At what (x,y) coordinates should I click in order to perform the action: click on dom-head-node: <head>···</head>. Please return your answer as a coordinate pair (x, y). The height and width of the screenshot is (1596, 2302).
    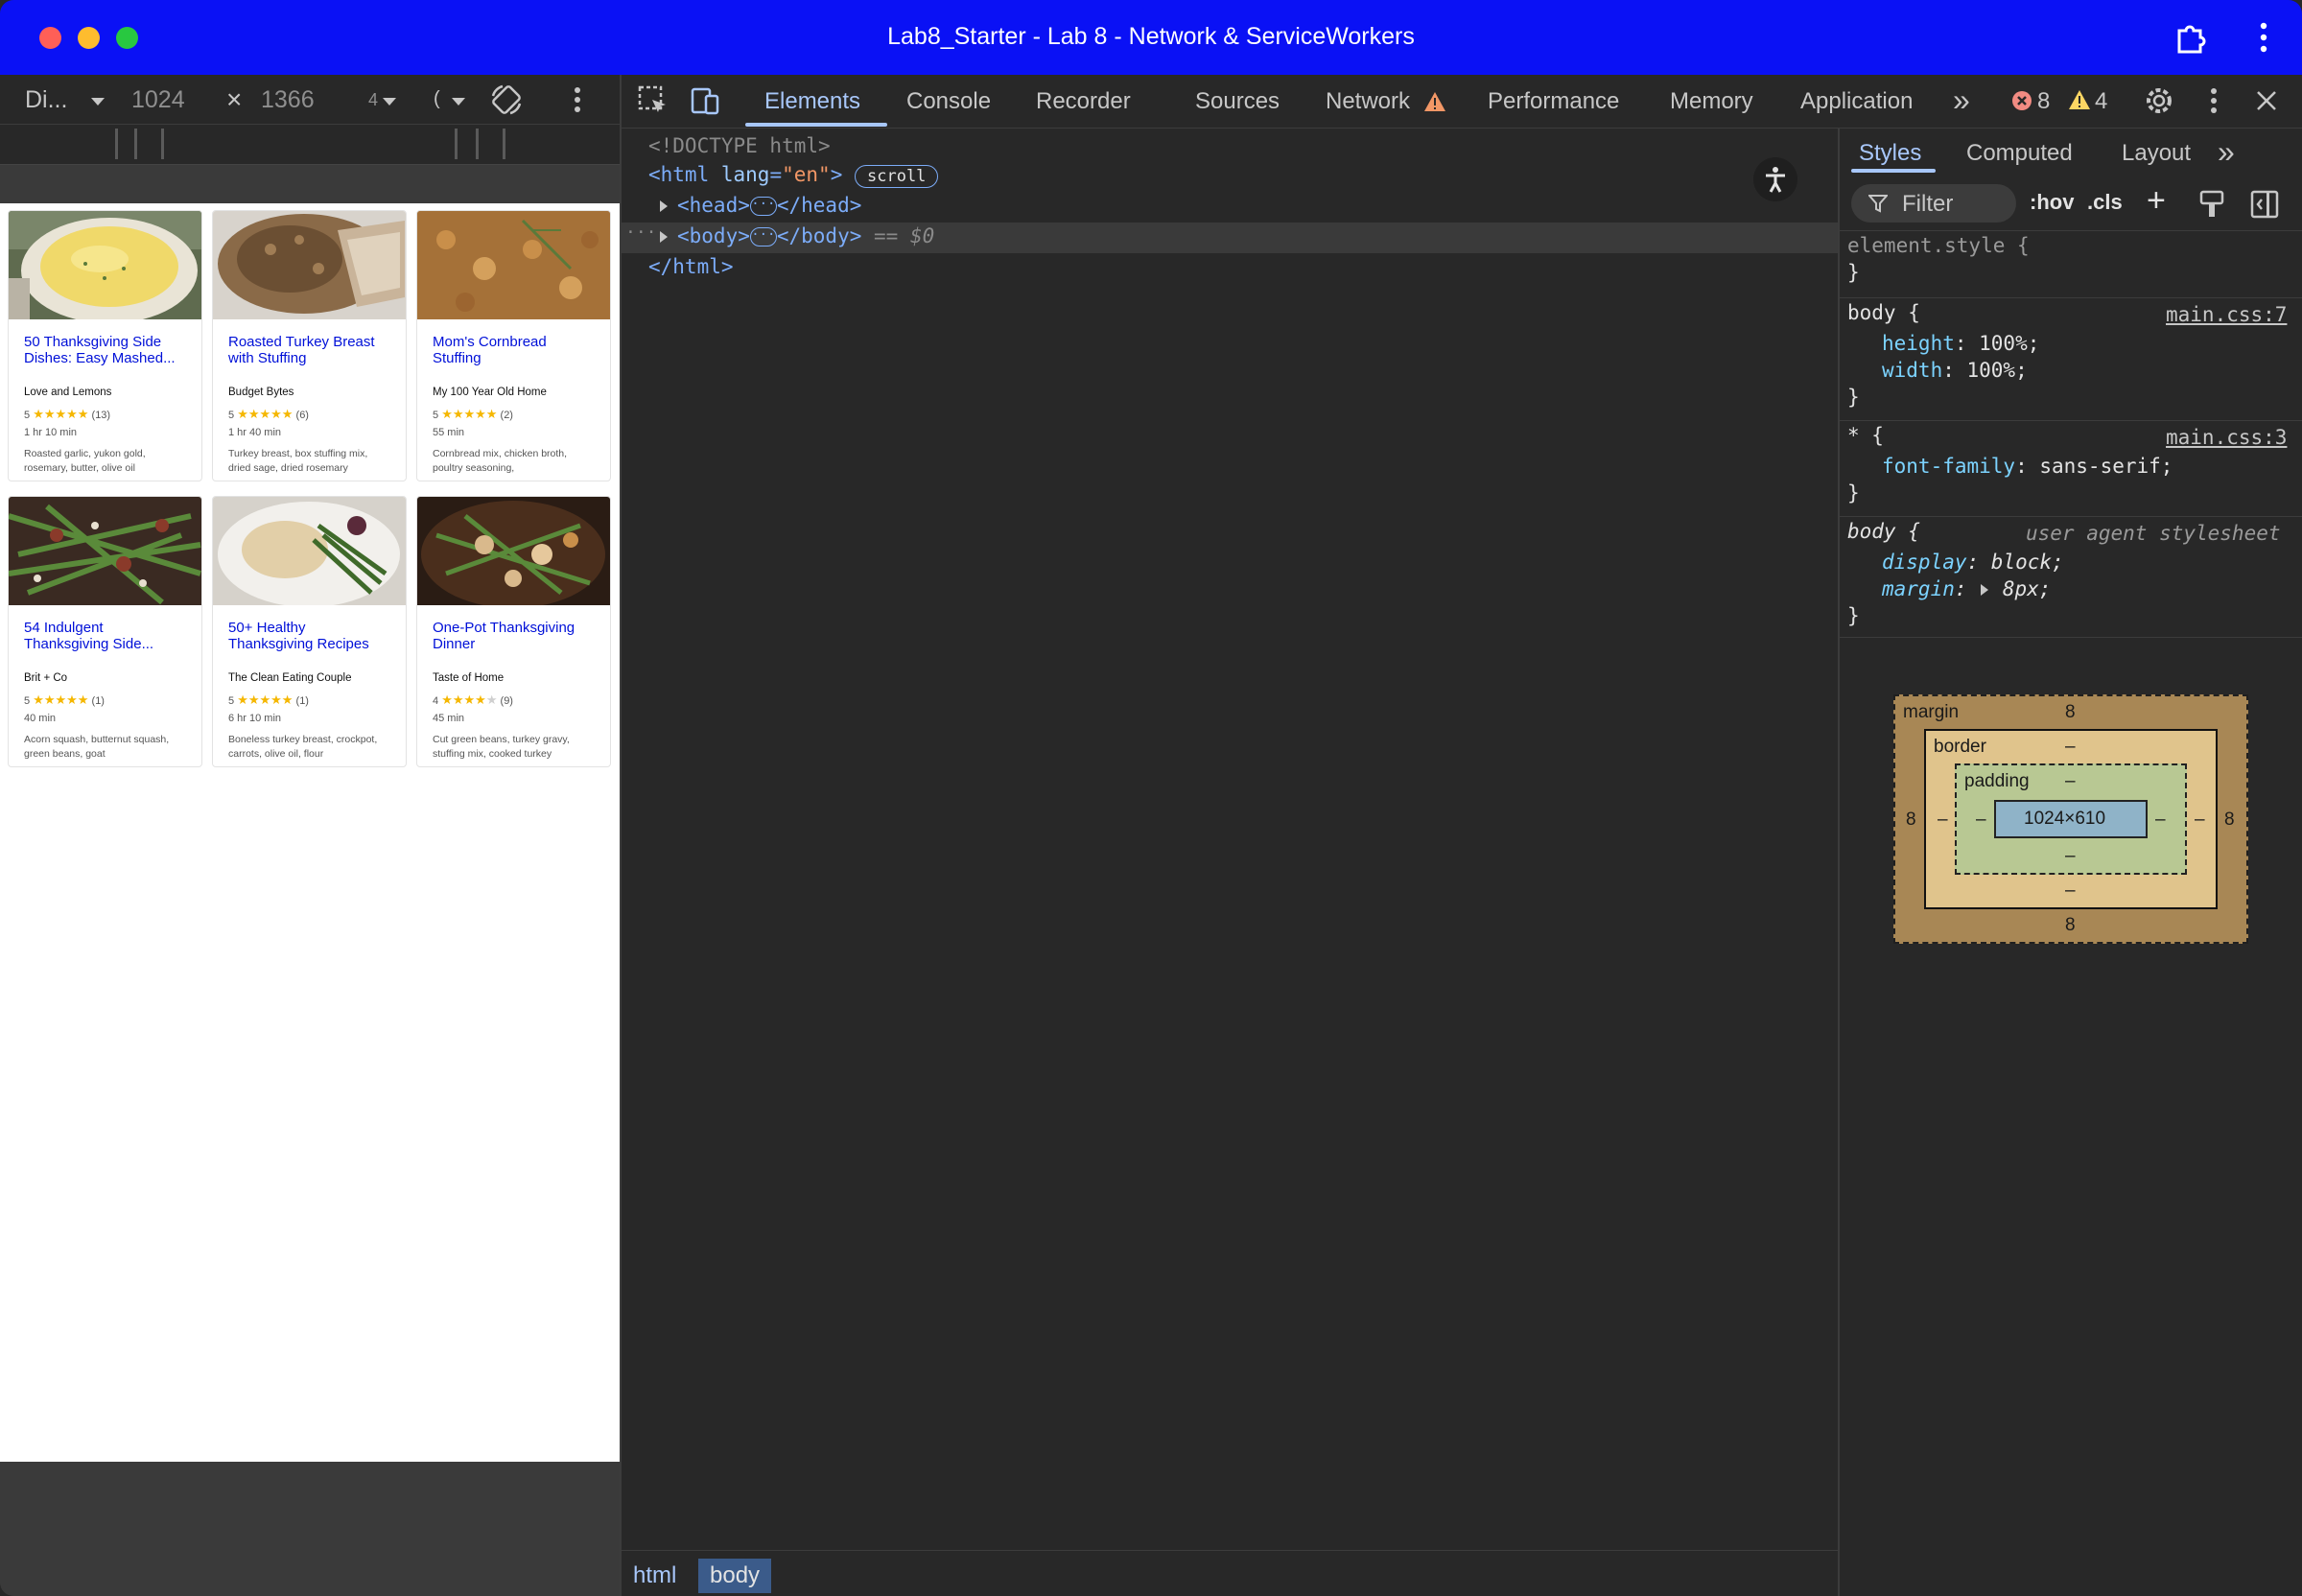
    Looking at the image, I should click on (769, 205).